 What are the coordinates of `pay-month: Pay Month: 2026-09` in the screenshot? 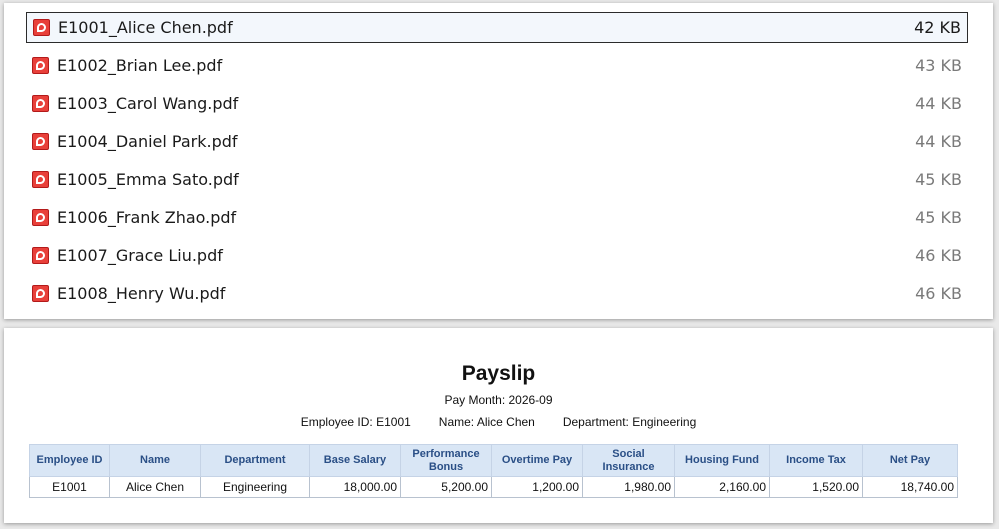 It's located at (498, 400).